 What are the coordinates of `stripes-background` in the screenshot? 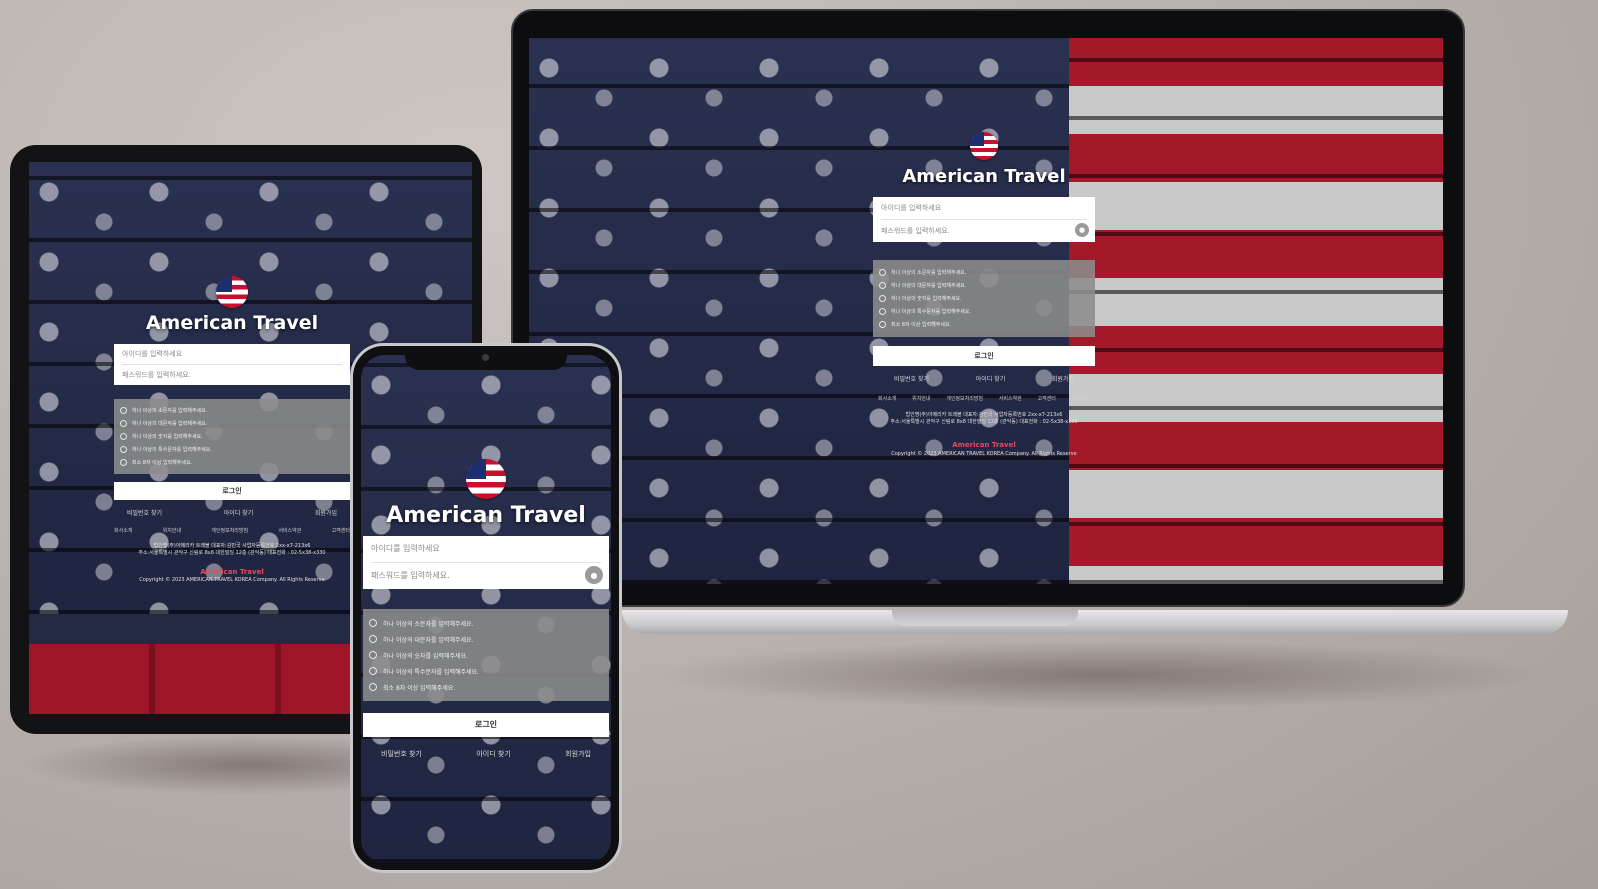 It's located at (1256, 311).